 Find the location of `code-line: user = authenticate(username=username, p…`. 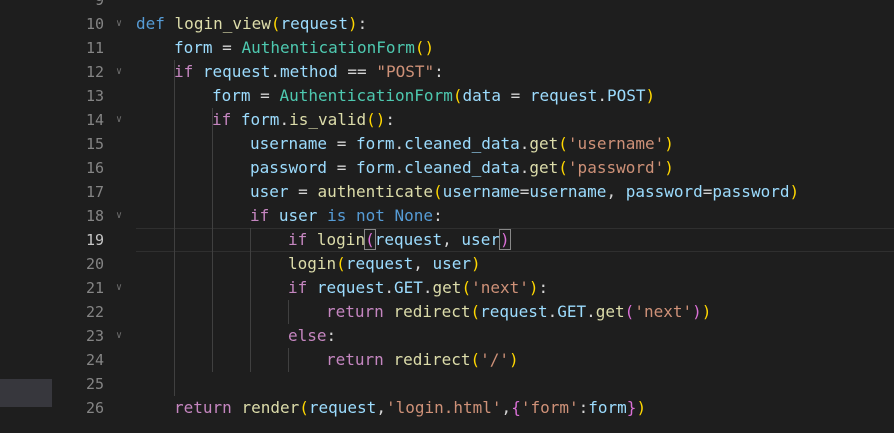

code-line: user = authenticate(username=username, p… is located at coordinates (524, 192).